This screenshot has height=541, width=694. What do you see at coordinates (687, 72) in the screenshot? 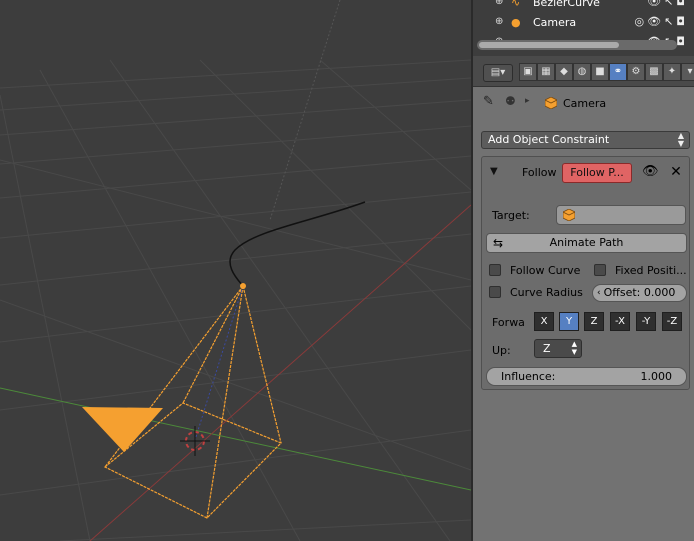
I see `more-tabs-icon: ▾` at bounding box center [687, 72].